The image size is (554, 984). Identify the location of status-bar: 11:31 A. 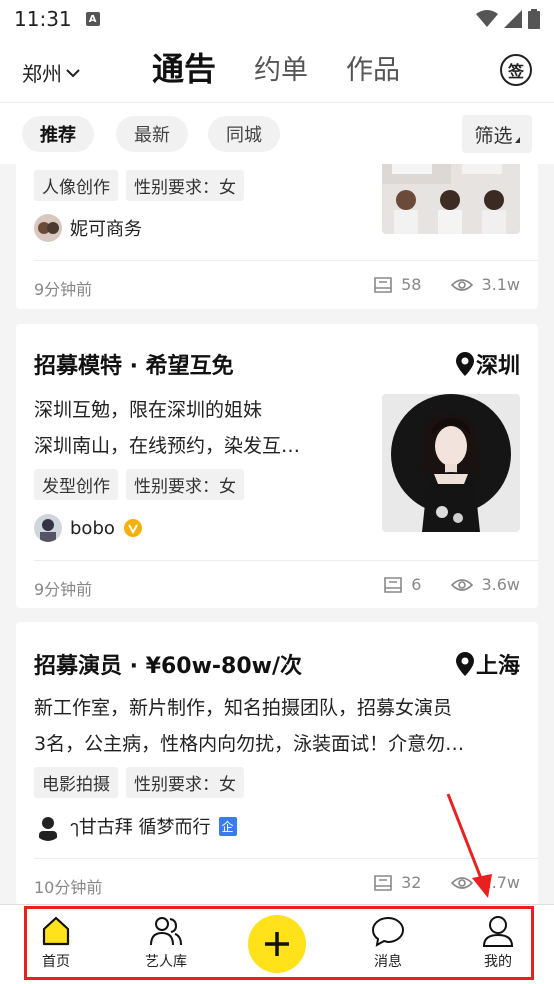
(277, 19).